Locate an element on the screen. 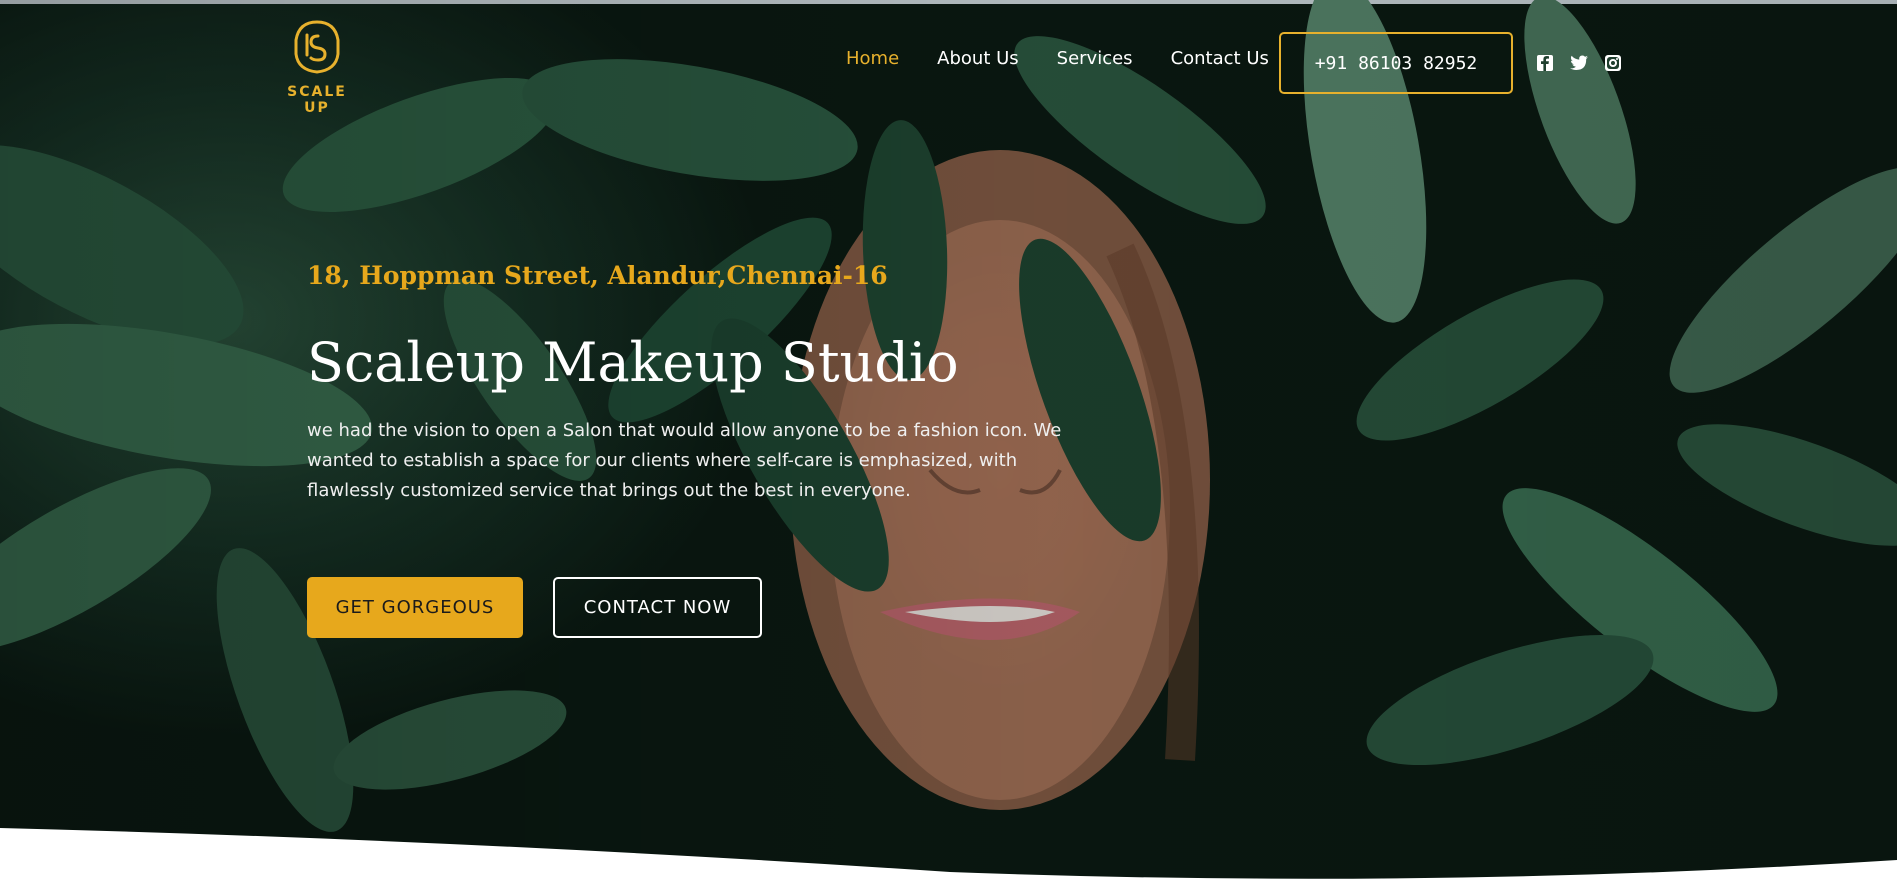  contact-now-button: CONTACT NOW is located at coordinates (657, 607).